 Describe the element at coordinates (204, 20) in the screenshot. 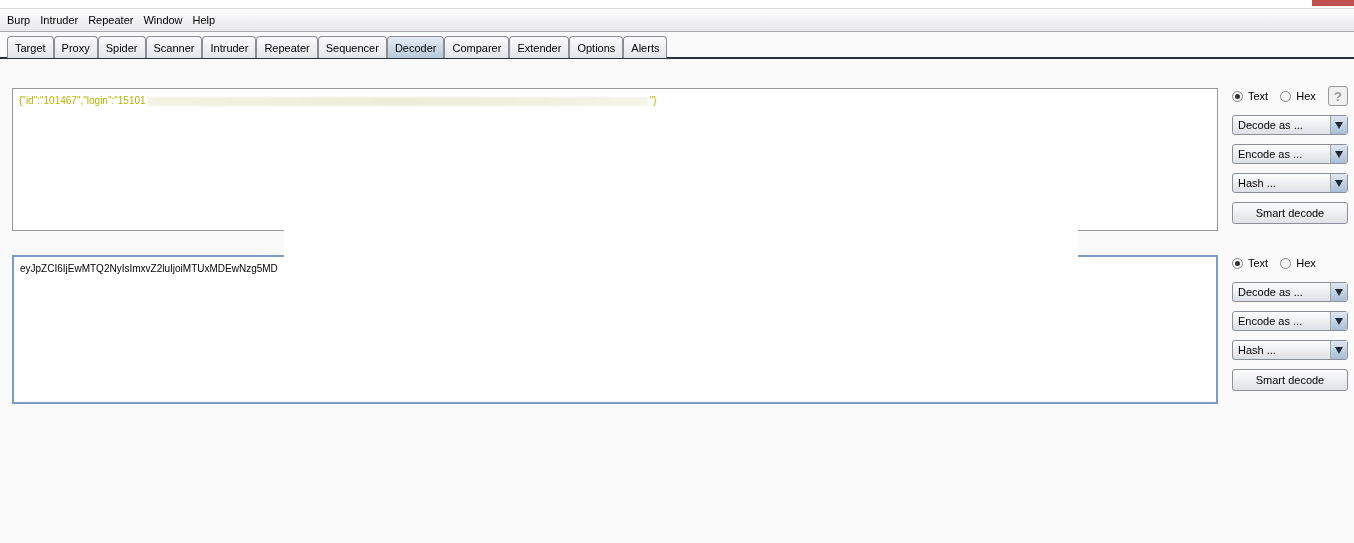

I see `menu-item: Help` at that location.